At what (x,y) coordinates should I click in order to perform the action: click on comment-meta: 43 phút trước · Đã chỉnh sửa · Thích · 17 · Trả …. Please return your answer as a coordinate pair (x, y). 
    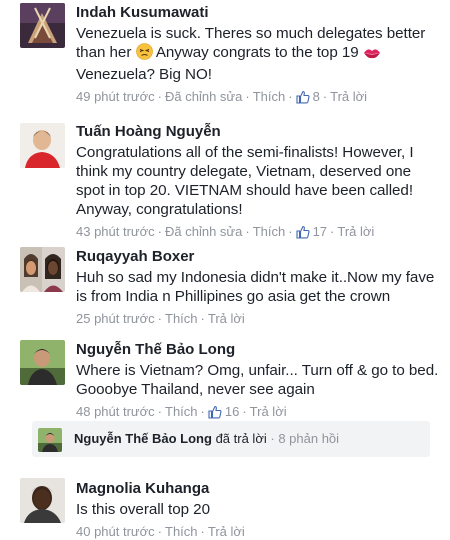
    Looking at the image, I should click on (259, 233).